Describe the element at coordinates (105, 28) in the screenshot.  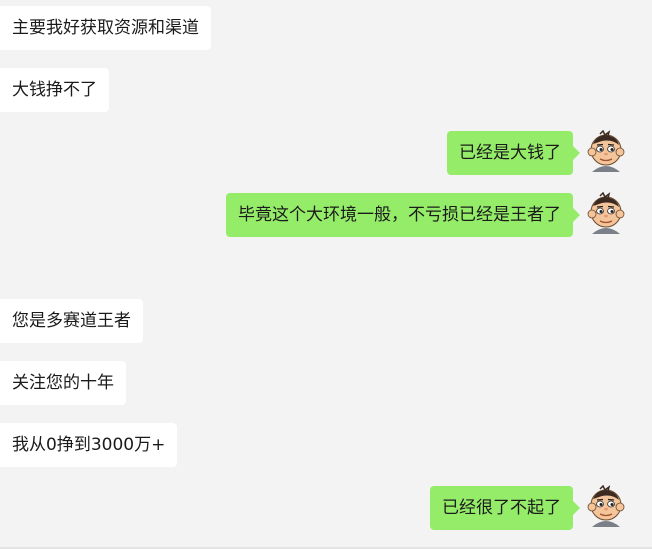
I see `incoming-message-bubble: 主要我好获取资源和渠道` at that location.